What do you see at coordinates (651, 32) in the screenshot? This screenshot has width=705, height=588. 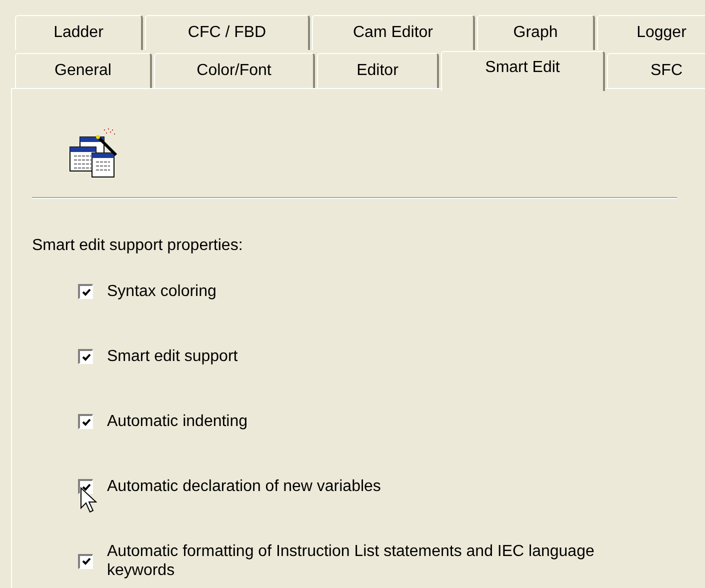 I see `tab: Logger` at bounding box center [651, 32].